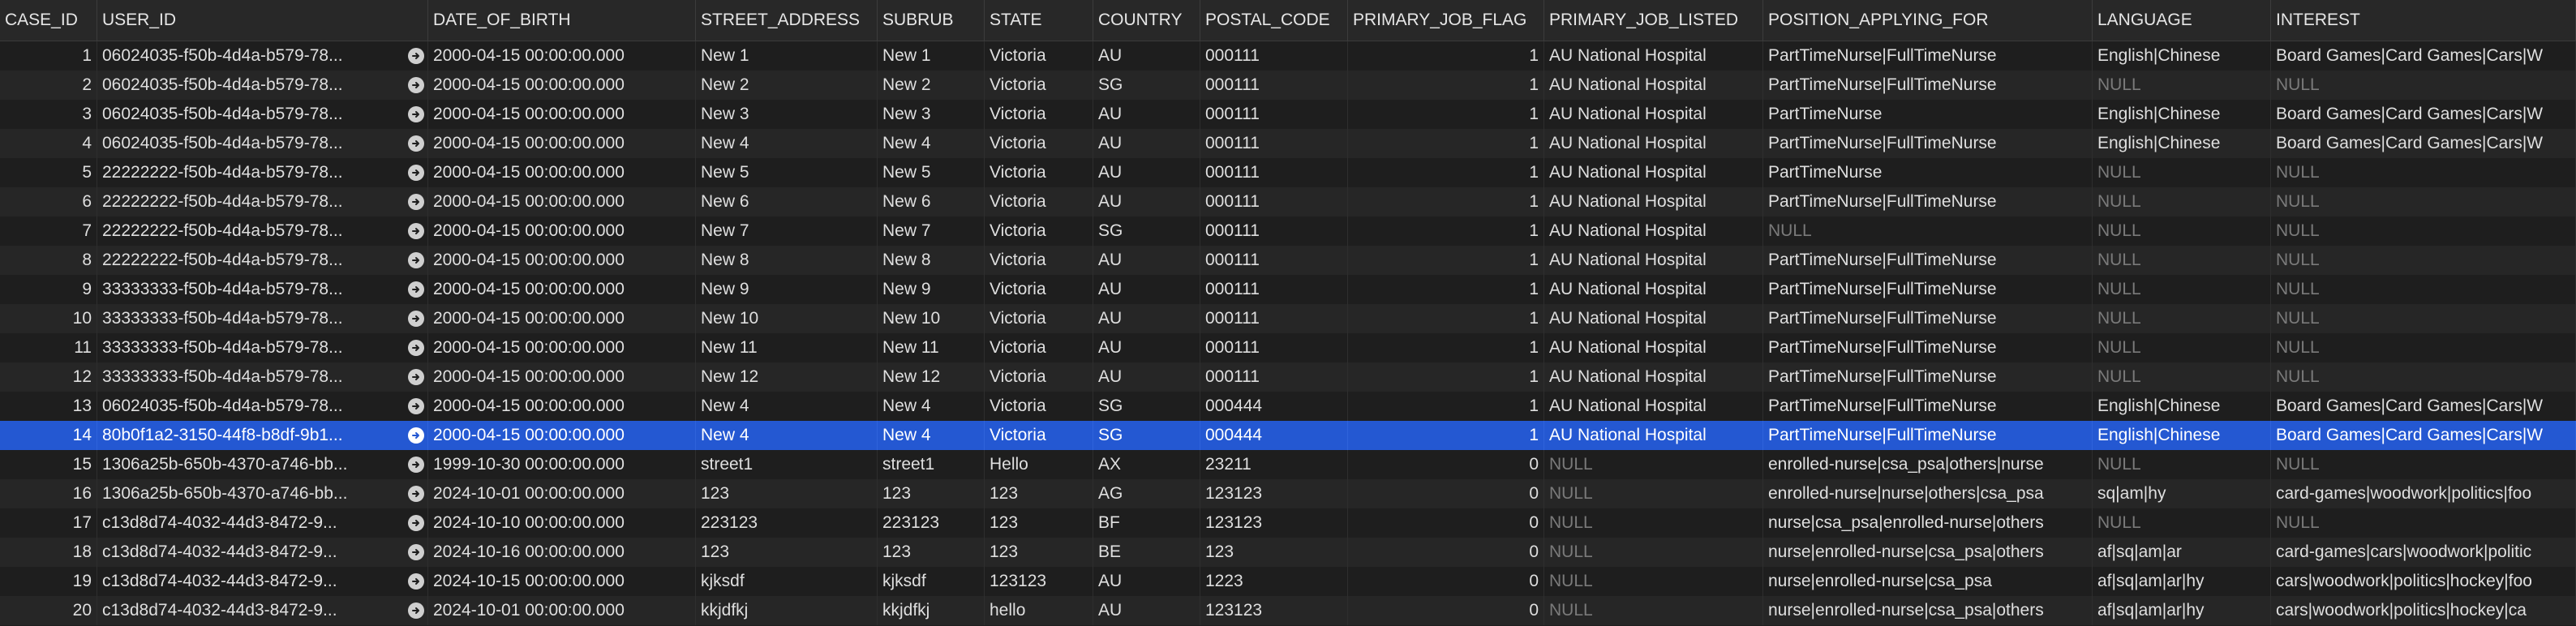 Image resolution: width=2576 pixels, height=626 pixels. Describe the element at coordinates (787, 610) in the screenshot. I see `cell-street-address: kkjdfkj` at that location.